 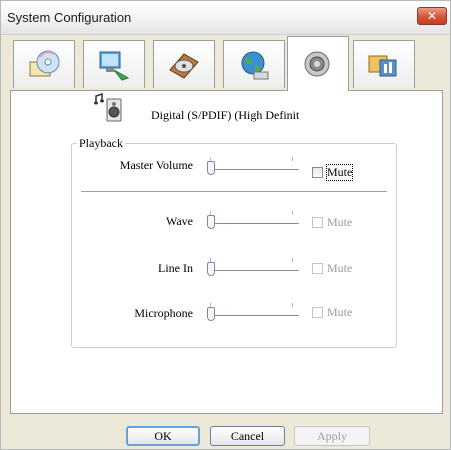 I want to click on wave-mute-checkbox: Mute, so click(x=332, y=222).